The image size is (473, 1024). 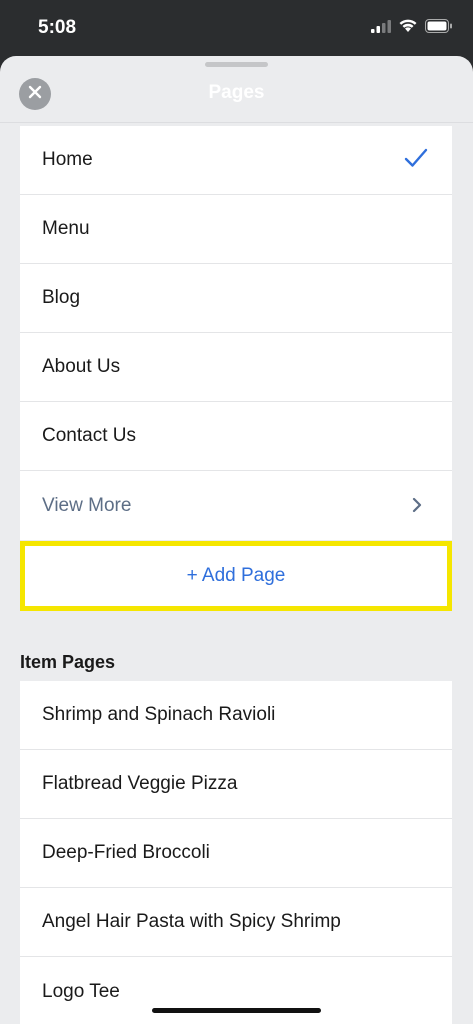 What do you see at coordinates (439, 28) in the screenshot?
I see `battery-icon` at bounding box center [439, 28].